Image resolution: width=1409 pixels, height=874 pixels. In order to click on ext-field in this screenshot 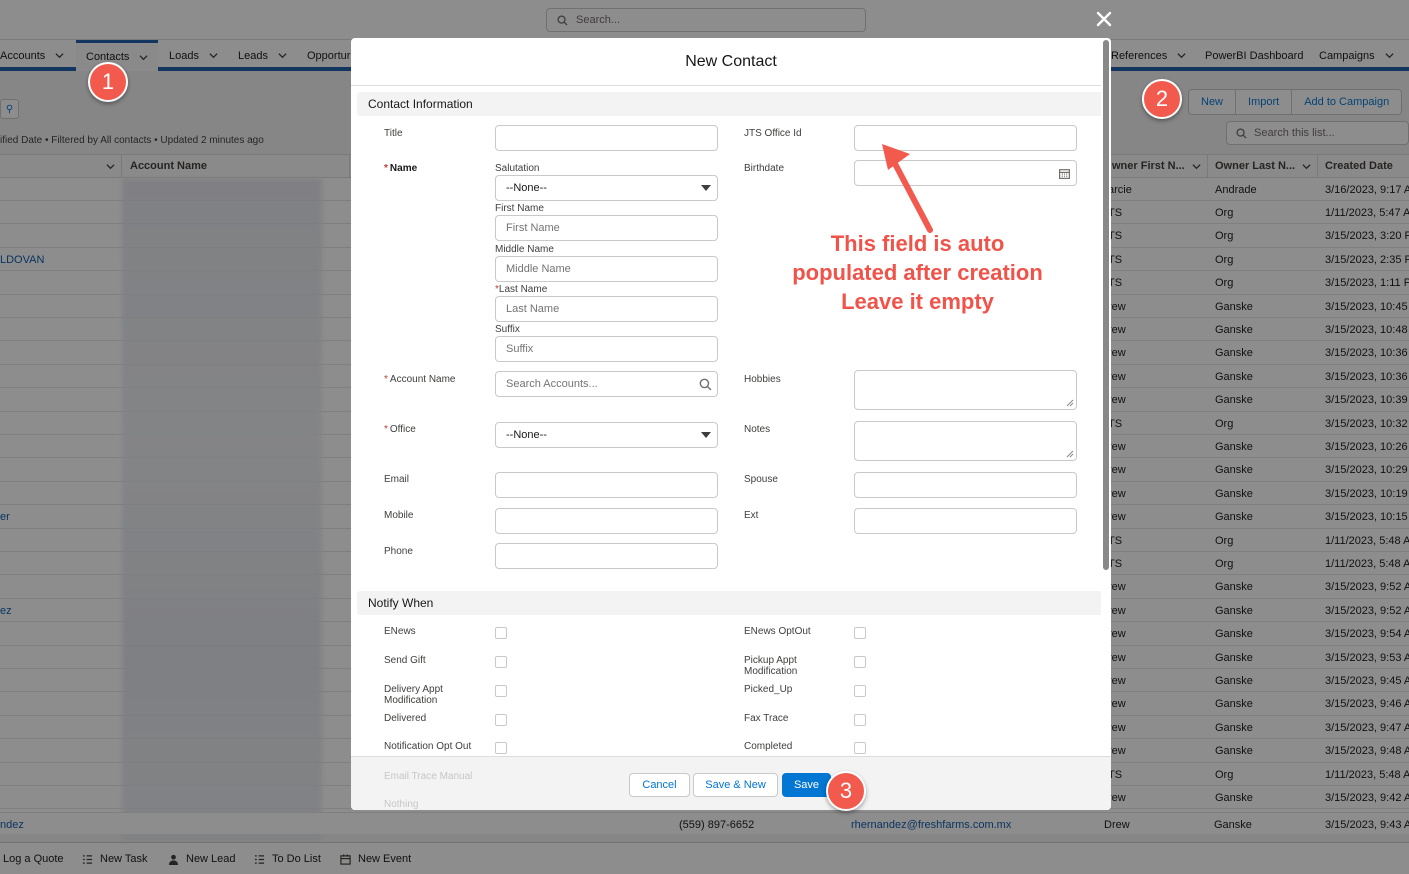, I will do `click(965, 521)`.